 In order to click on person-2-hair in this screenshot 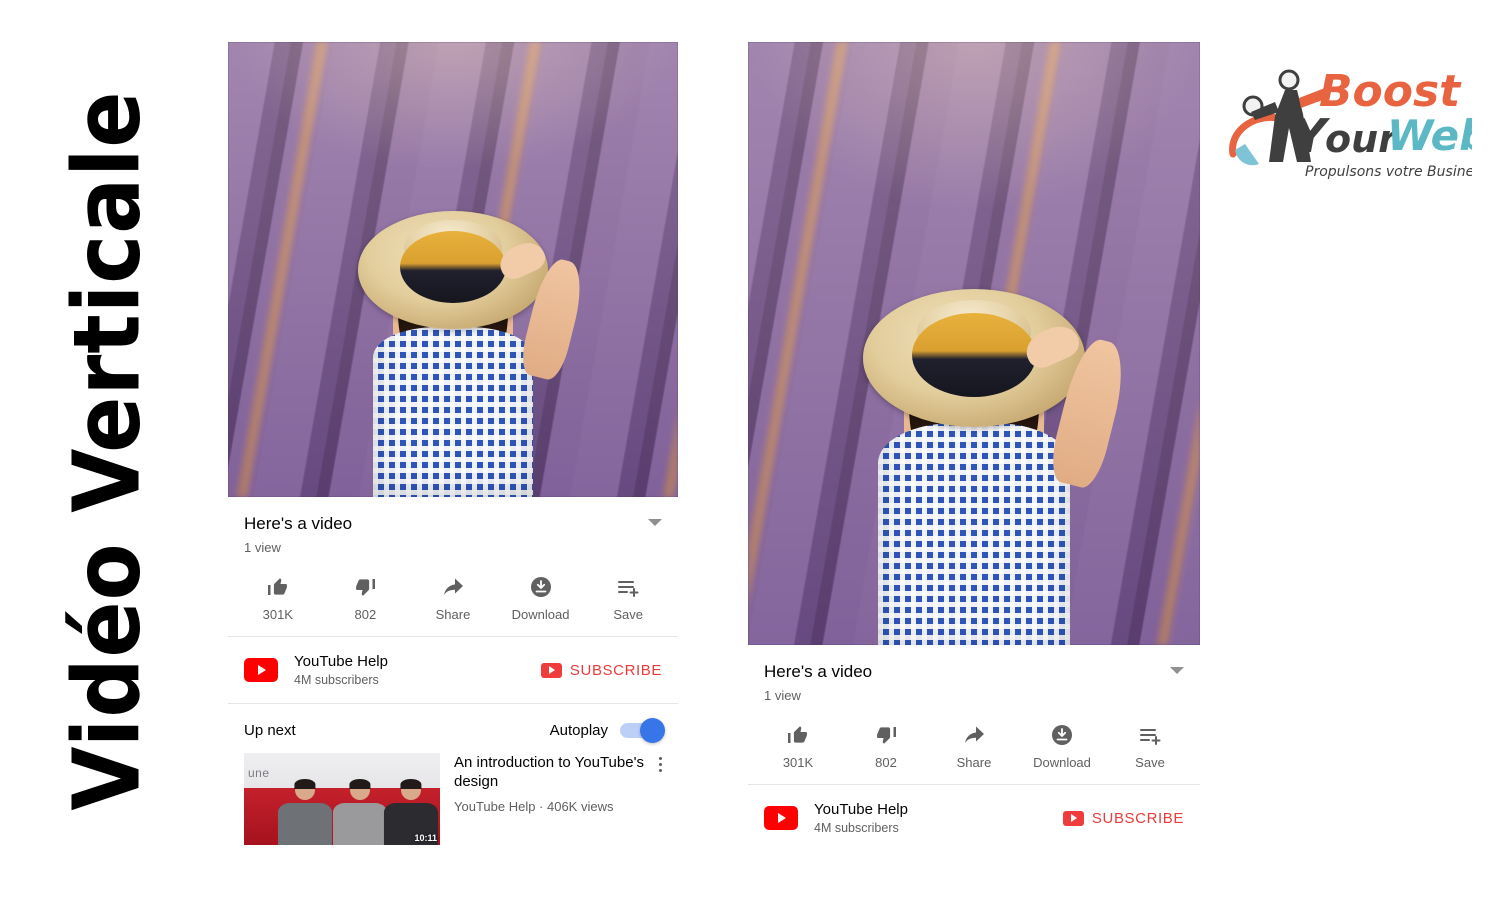, I will do `click(360, 784)`.